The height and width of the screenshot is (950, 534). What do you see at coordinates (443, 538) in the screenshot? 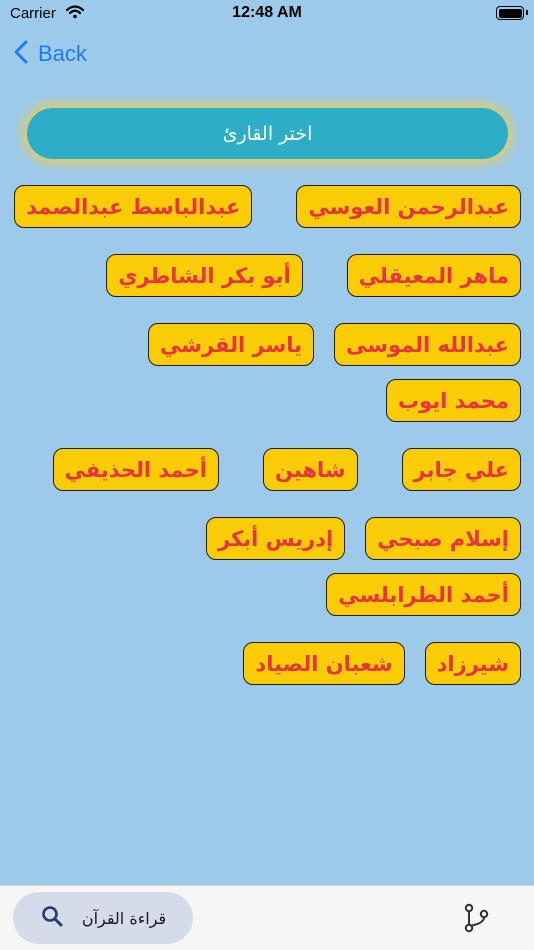
I see `reciter-button: إسلام صبحي` at bounding box center [443, 538].